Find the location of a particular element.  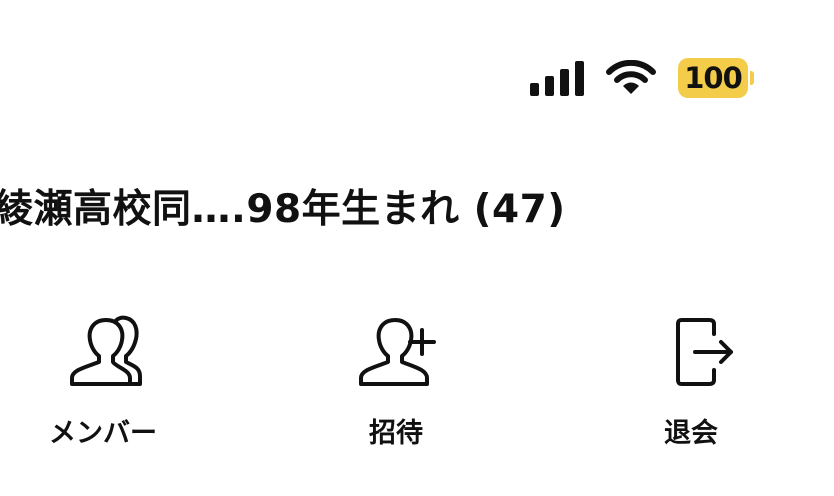

chat-title: 綾瀬高校同….98年生まれ (47) is located at coordinates (283, 209).